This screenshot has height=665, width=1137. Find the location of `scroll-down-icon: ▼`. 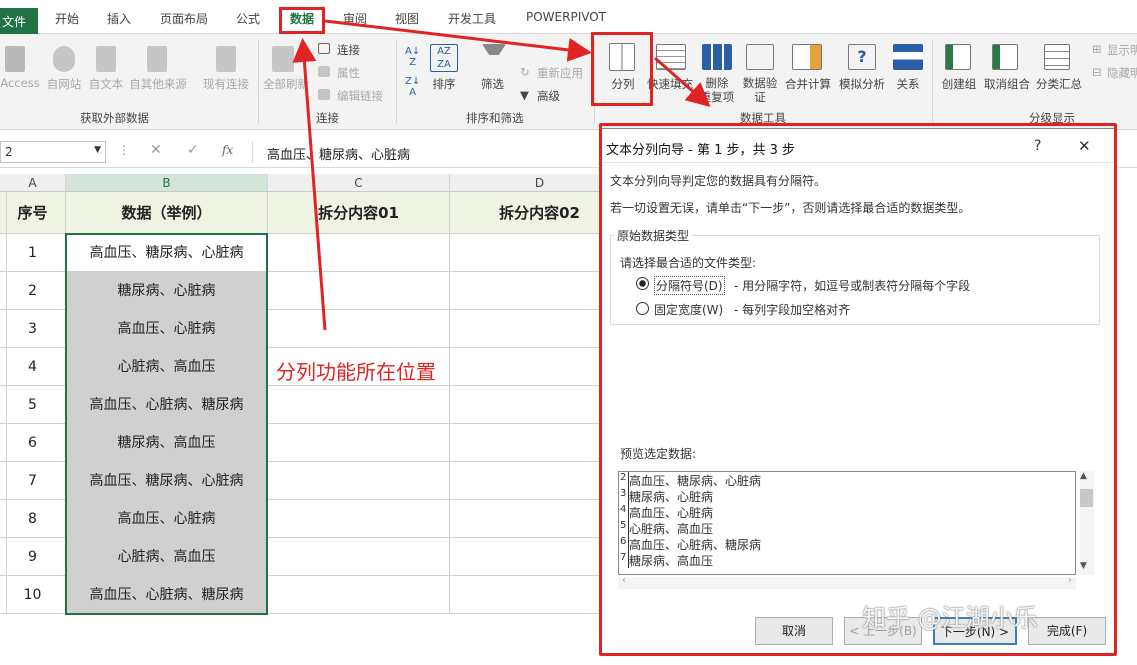

scroll-down-icon: ▼ is located at coordinates (1083, 566).